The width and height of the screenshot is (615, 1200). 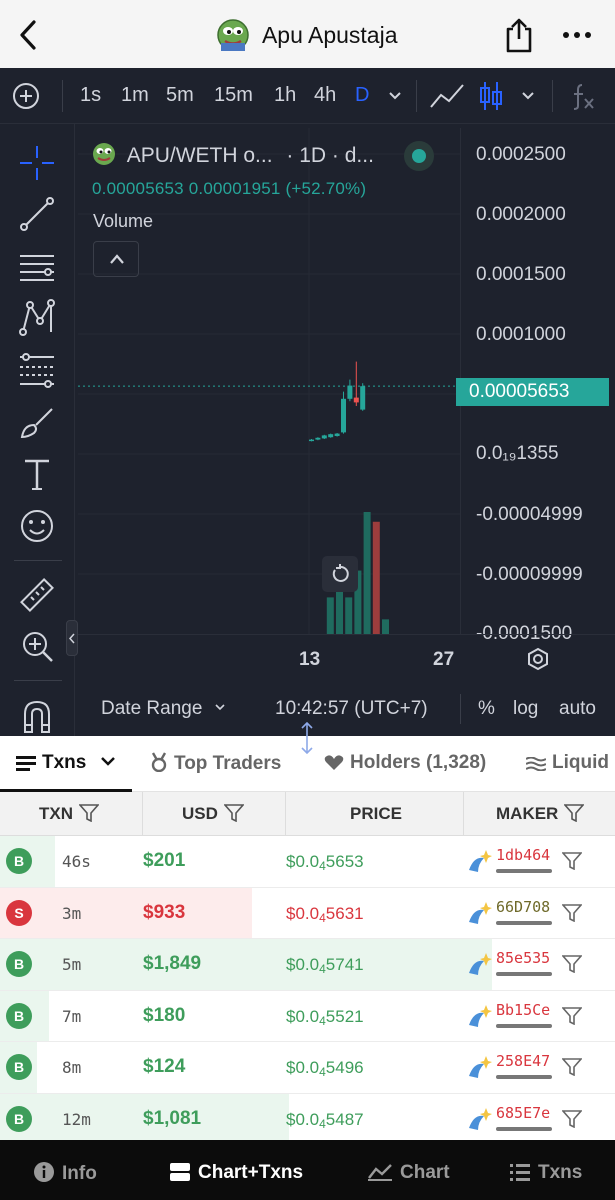 What do you see at coordinates (519, 35) in the screenshot?
I see `share-icon` at bounding box center [519, 35].